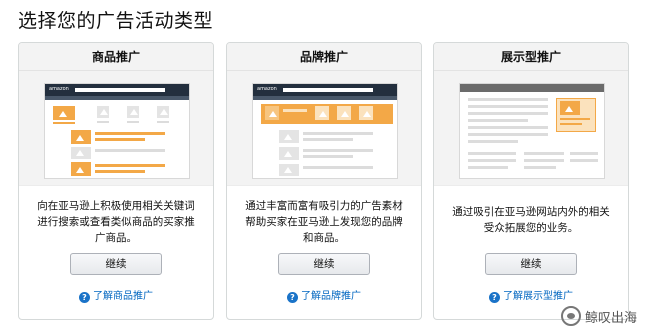 The width and height of the screenshot is (645, 334). What do you see at coordinates (116, 21) in the screenshot?
I see `page-title: 选择您的广告活动类型` at bounding box center [116, 21].